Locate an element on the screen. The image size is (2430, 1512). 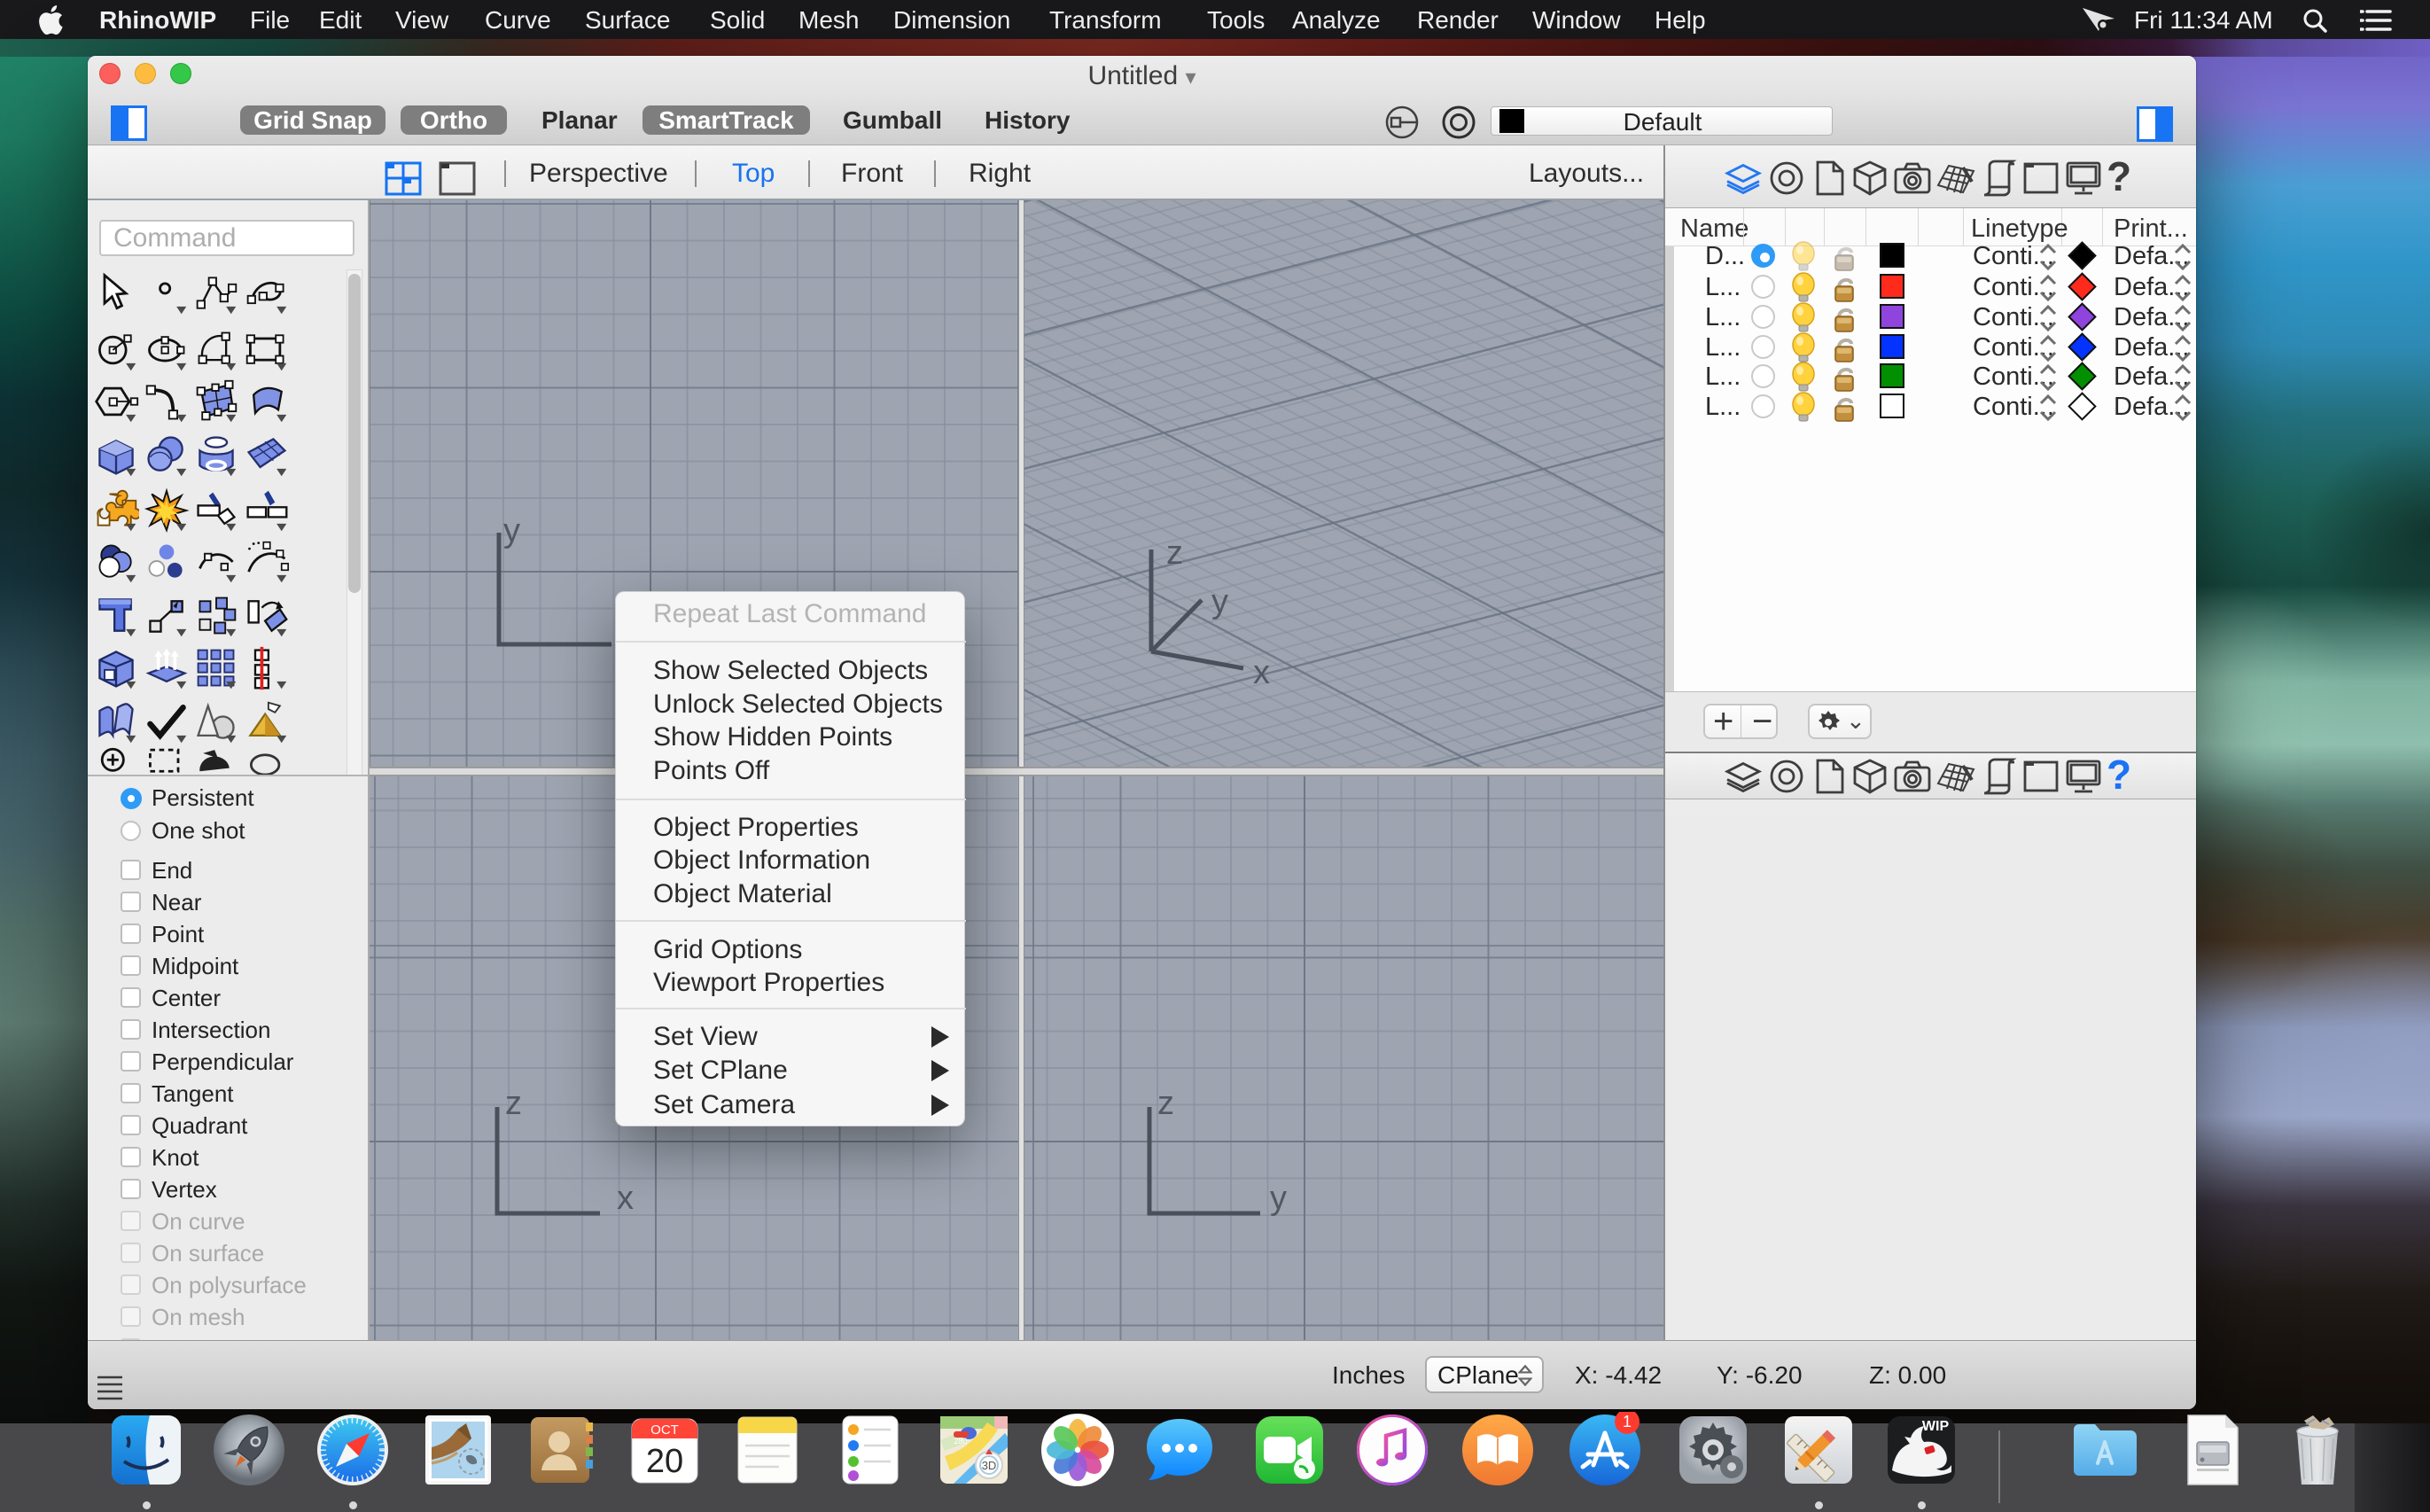
svg-text: 20 is located at coordinates (665, 1462).